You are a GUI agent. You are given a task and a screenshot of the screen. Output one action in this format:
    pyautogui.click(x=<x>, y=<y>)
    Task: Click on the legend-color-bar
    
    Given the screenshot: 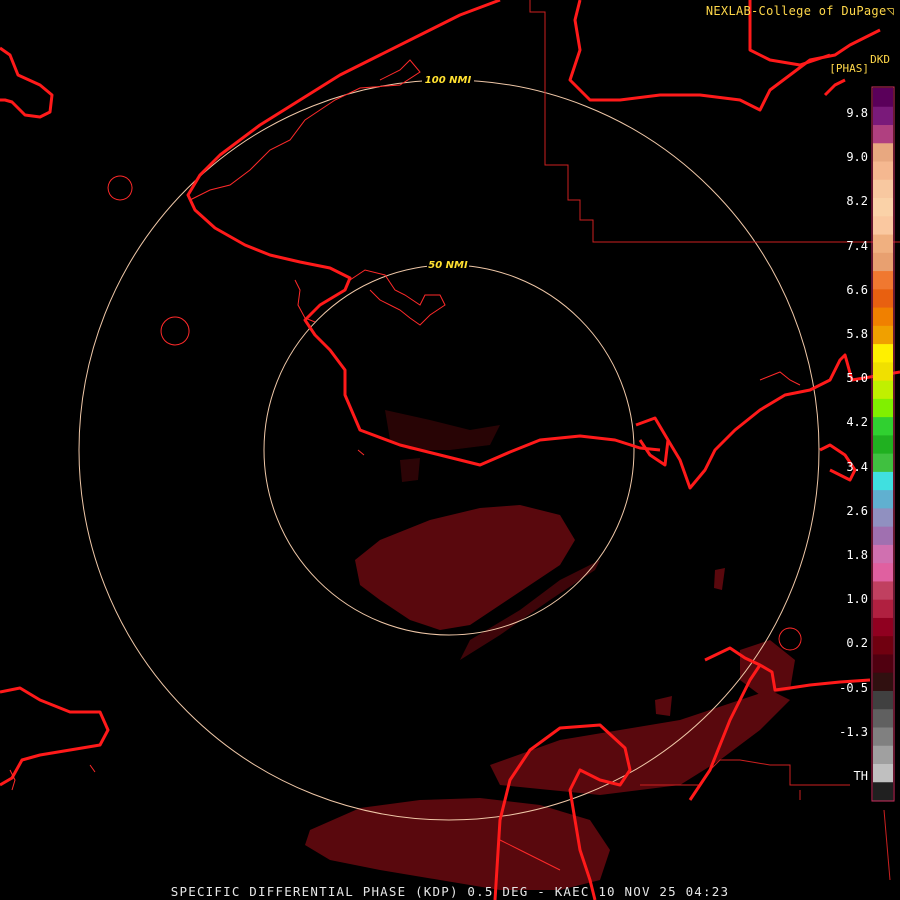 What is the action you would take?
    pyautogui.click(x=883, y=444)
    